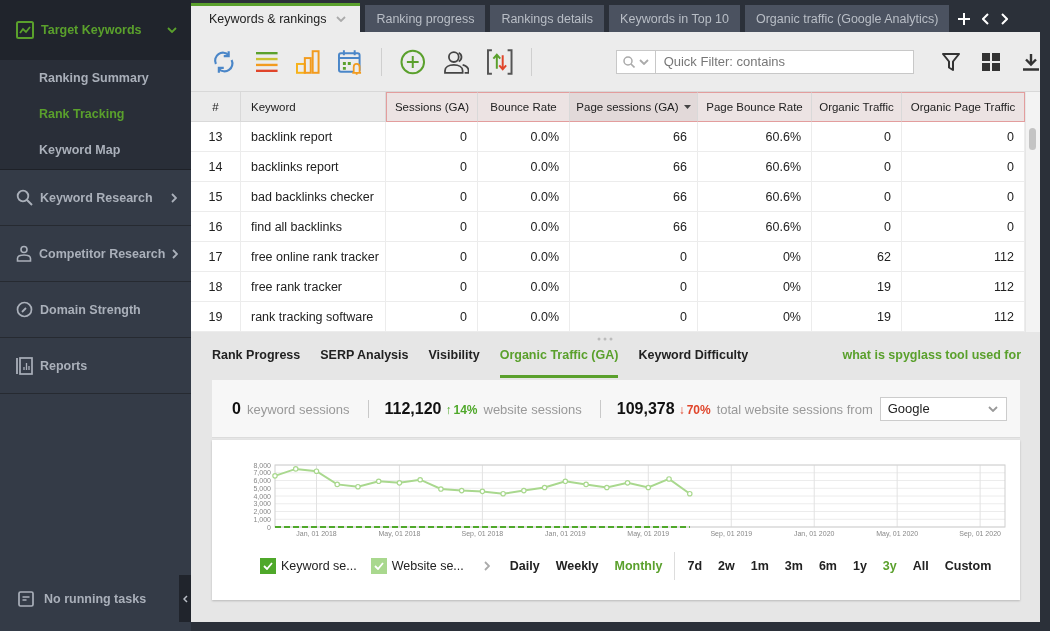 The width and height of the screenshot is (1050, 631). I want to click on row-number: 13, so click(216, 137).